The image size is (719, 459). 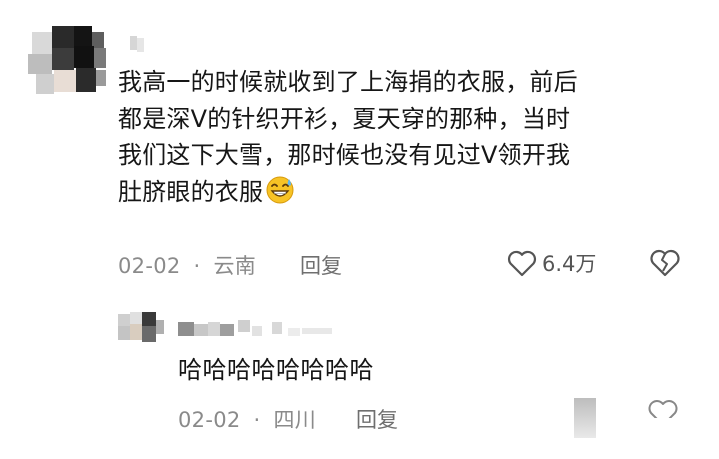 I want to click on blurred-like-count, so click(x=585, y=418).